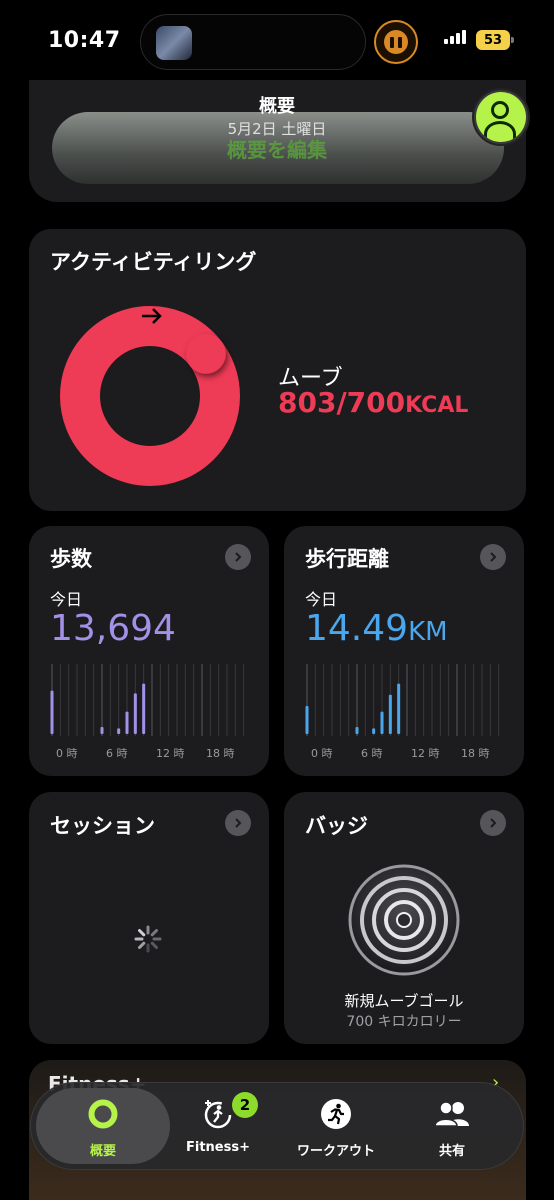  Describe the element at coordinates (67, 753) in the screenshot. I see `steps-axis-label: 0 時` at that location.